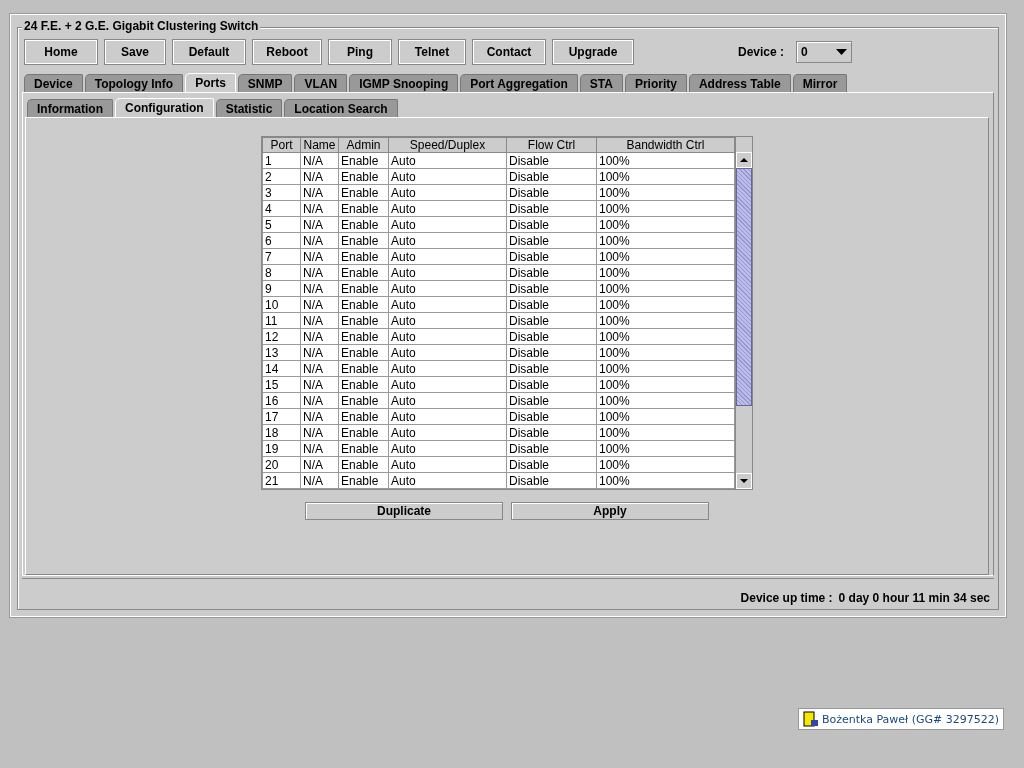 The width and height of the screenshot is (1024, 768). What do you see at coordinates (321, 83) in the screenshot?
I see `tab: VLAN` at bounding box center [321, 83].